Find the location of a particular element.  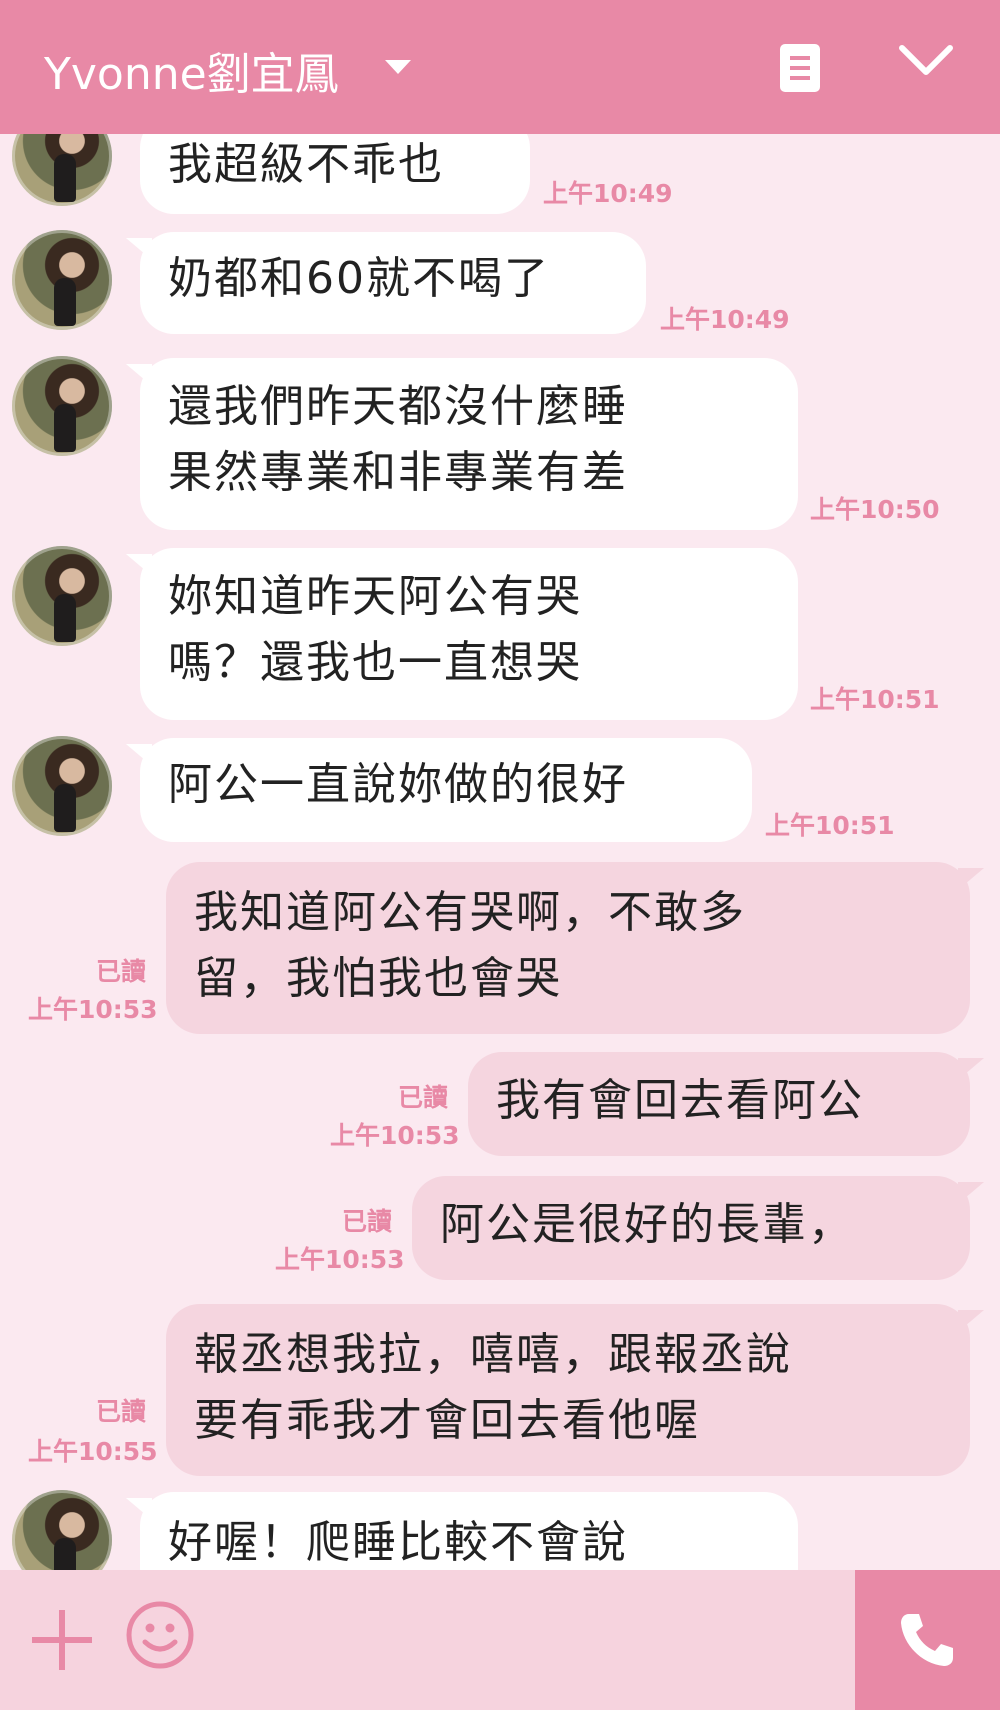

chevron-down-icon is located at coordinates (926, 62).